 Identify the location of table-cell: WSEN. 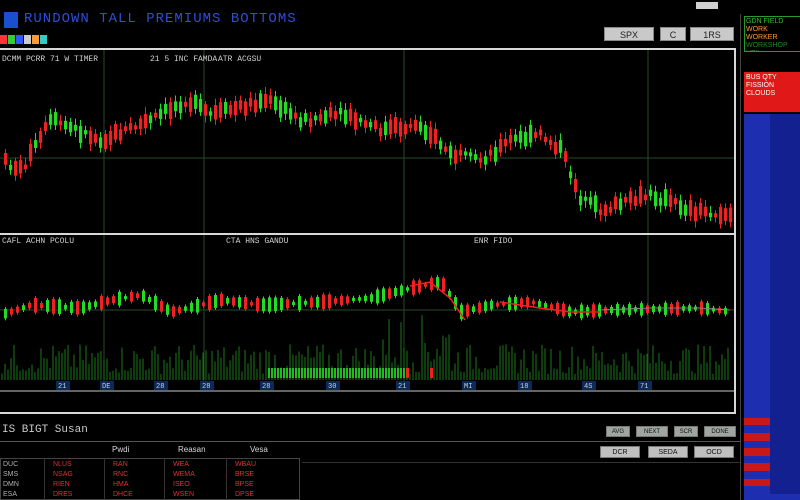
(183, 494).